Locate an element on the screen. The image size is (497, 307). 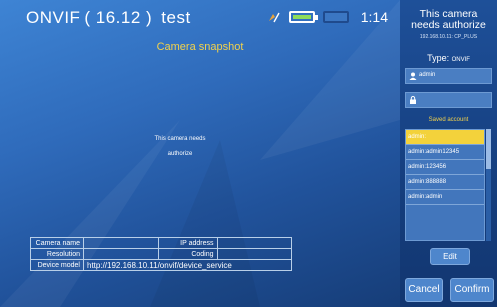
username-field: admin is located at coordinates (448, 76).